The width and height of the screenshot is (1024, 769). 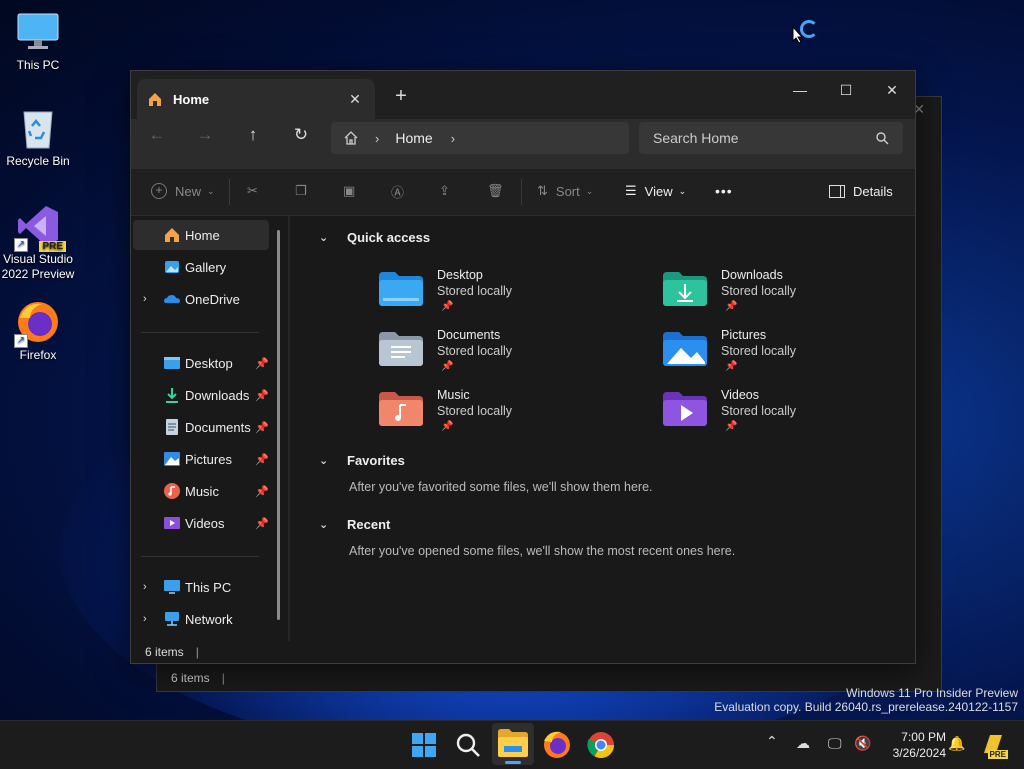 I want to click on details-button: Details, so click(x=861, y=191).